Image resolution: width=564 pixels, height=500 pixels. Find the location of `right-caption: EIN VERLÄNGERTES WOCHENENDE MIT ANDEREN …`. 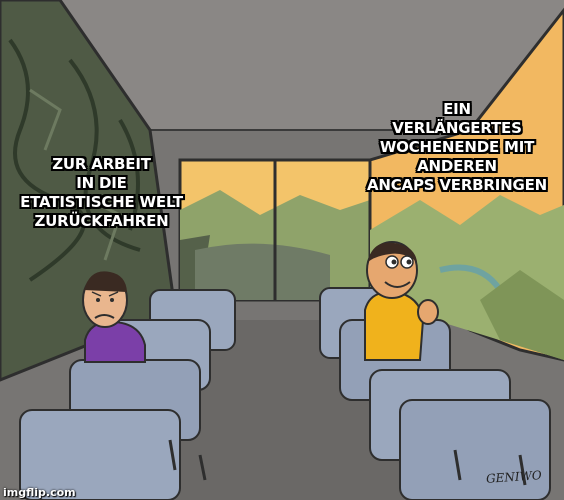

right-caption: EIN VERLÄNGERTES WOCHENENDE MIT ANDEREN … is located at coordinates (457, 147).